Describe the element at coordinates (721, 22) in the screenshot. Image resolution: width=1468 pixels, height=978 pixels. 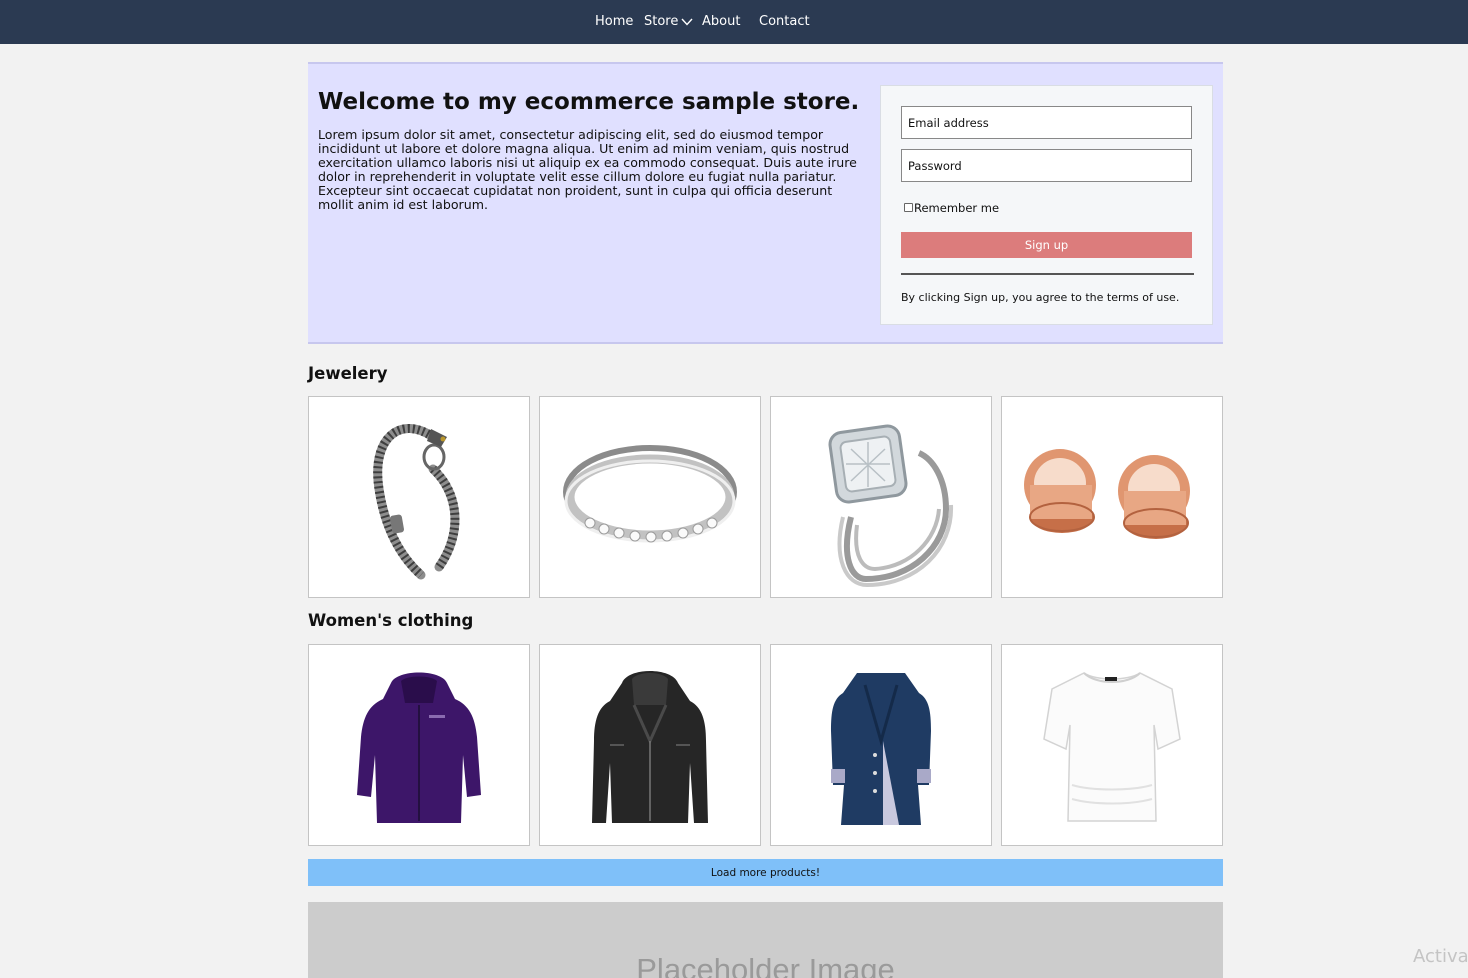
I see `nav-about-link: About` at that location.